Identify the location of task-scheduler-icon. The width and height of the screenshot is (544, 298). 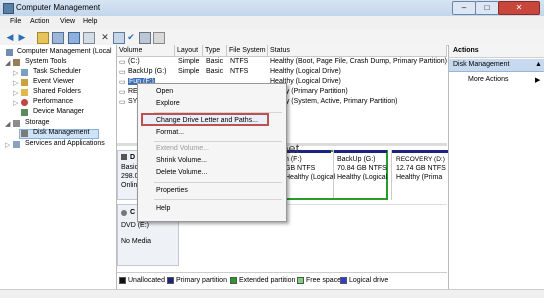
(24, 72).